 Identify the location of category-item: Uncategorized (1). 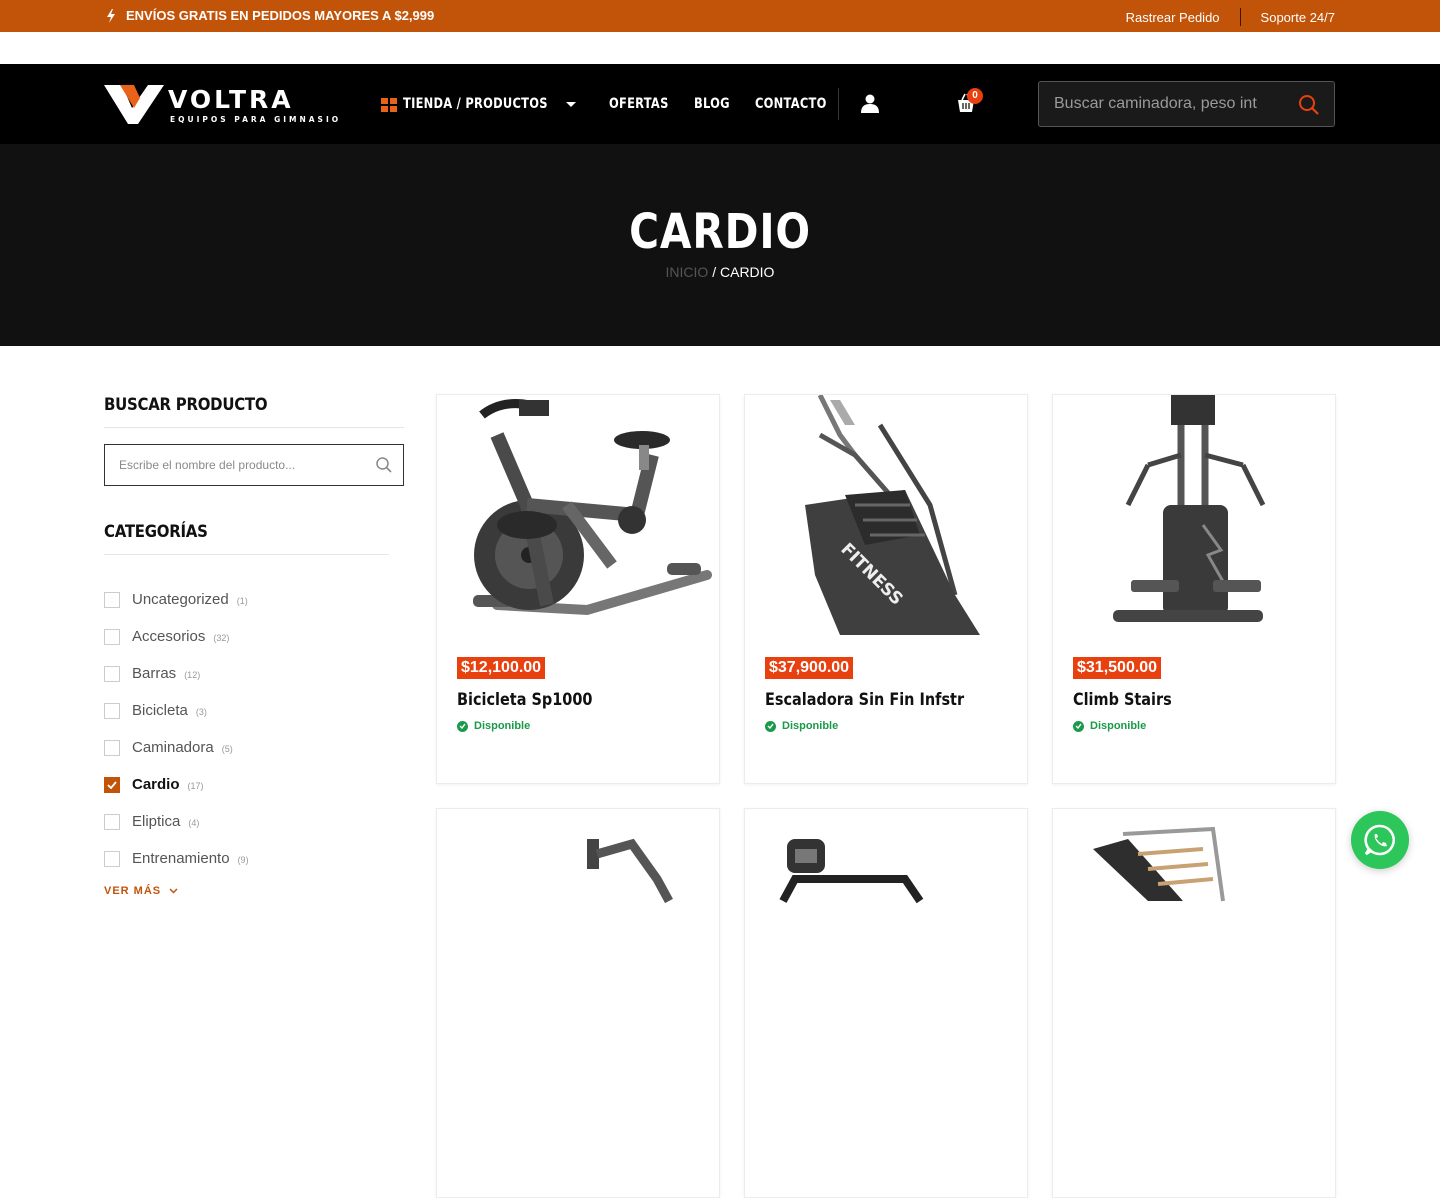
(254, 599).